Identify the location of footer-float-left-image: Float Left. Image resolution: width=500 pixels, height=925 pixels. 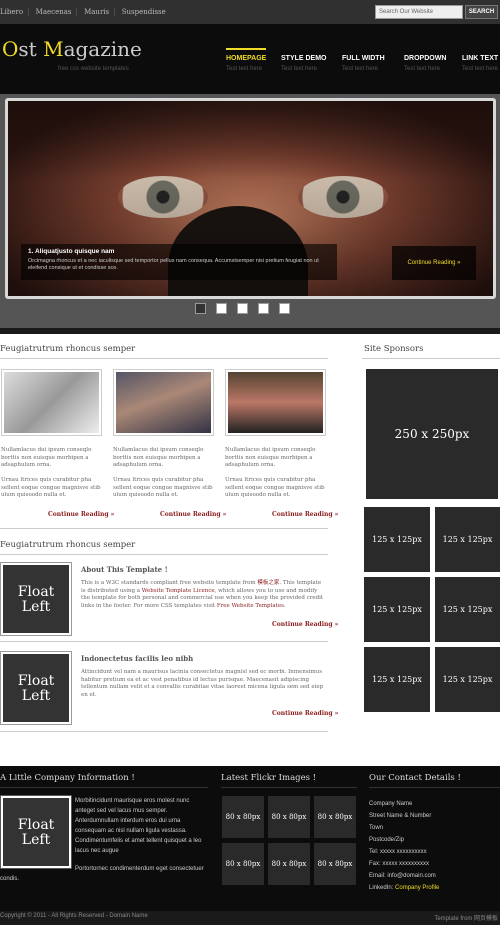
(36, 832).